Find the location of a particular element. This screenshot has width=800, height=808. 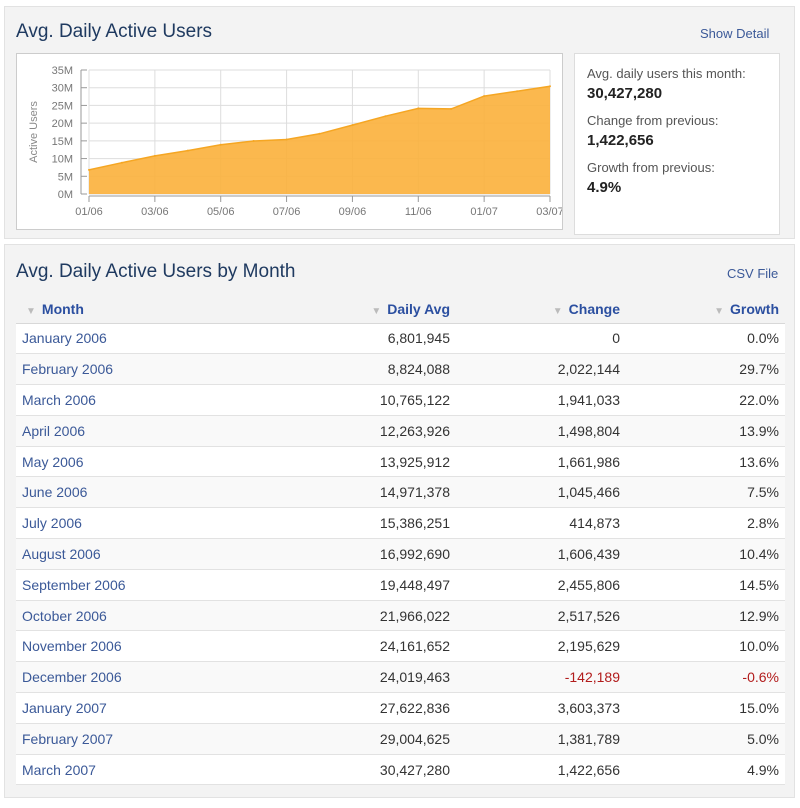

table-row: August 2006 16,992,690 1,606,439 10.4% is located at coordinates (400, 554).